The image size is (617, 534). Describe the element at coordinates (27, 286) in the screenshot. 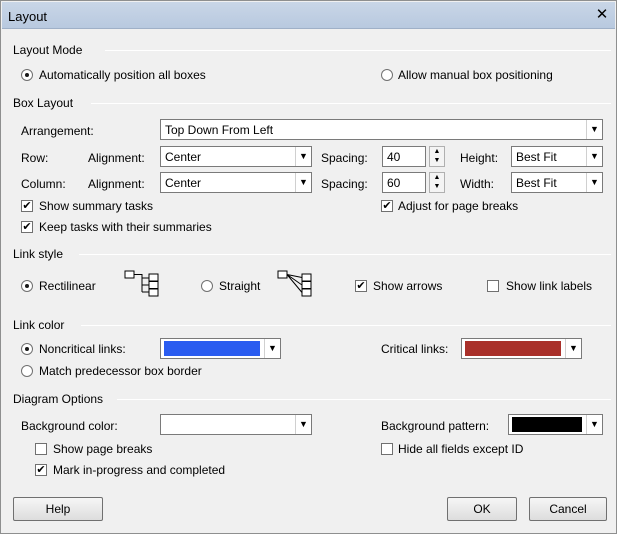

I see `rectilinear-radio` at that location.